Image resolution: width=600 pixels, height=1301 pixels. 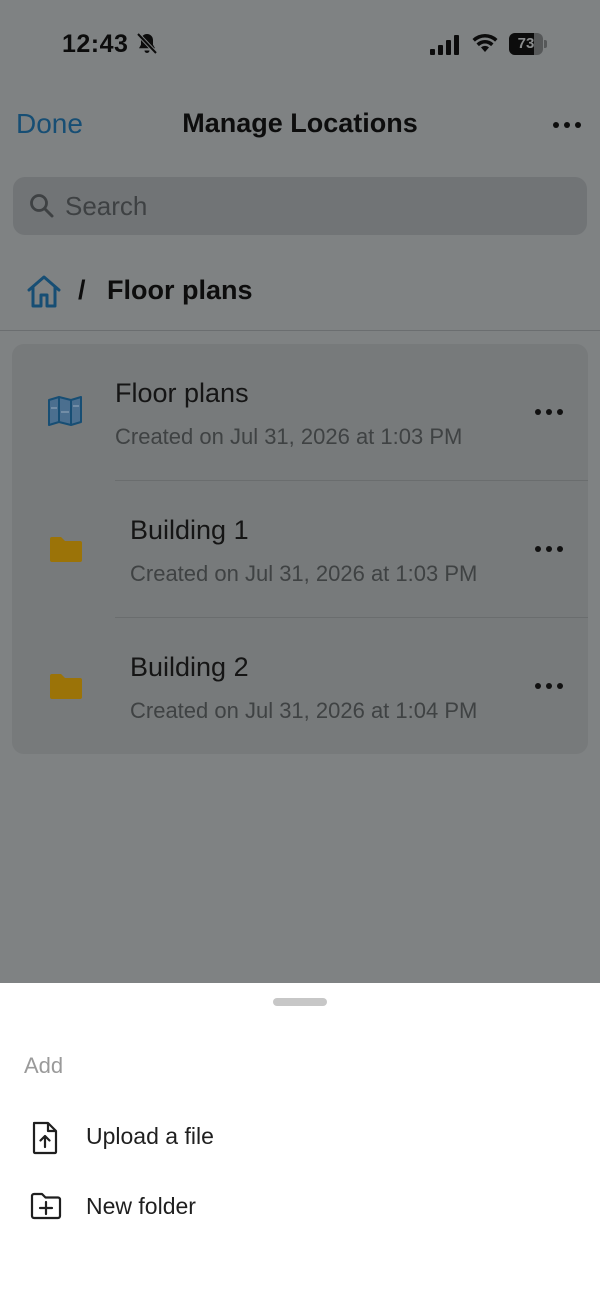 I want to click on new-folder-button: New folder, so click(x=300, y=1208).